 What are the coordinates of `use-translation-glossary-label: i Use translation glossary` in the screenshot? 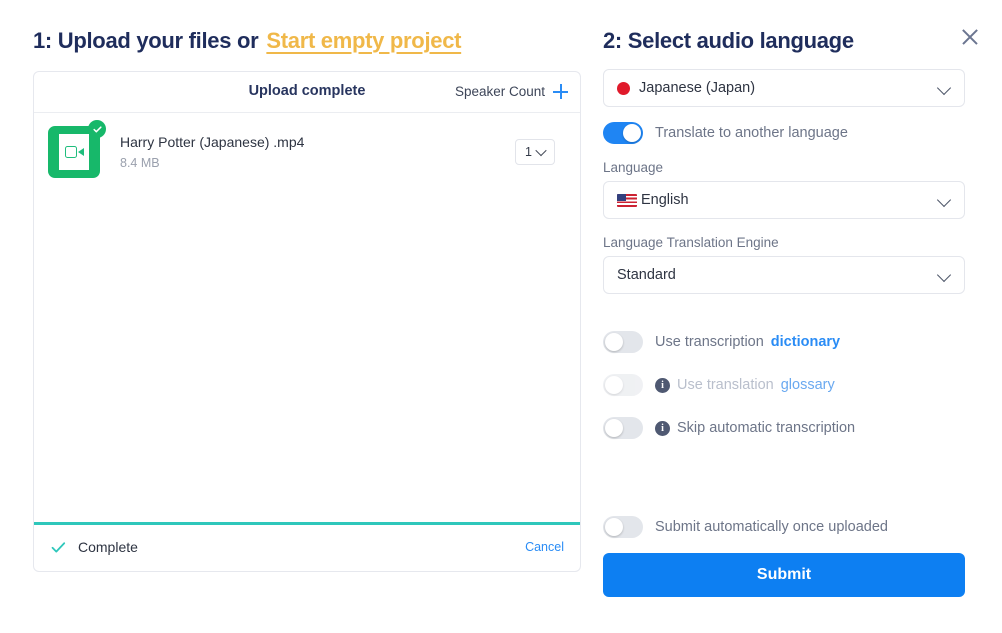 It's located at (745, 385).